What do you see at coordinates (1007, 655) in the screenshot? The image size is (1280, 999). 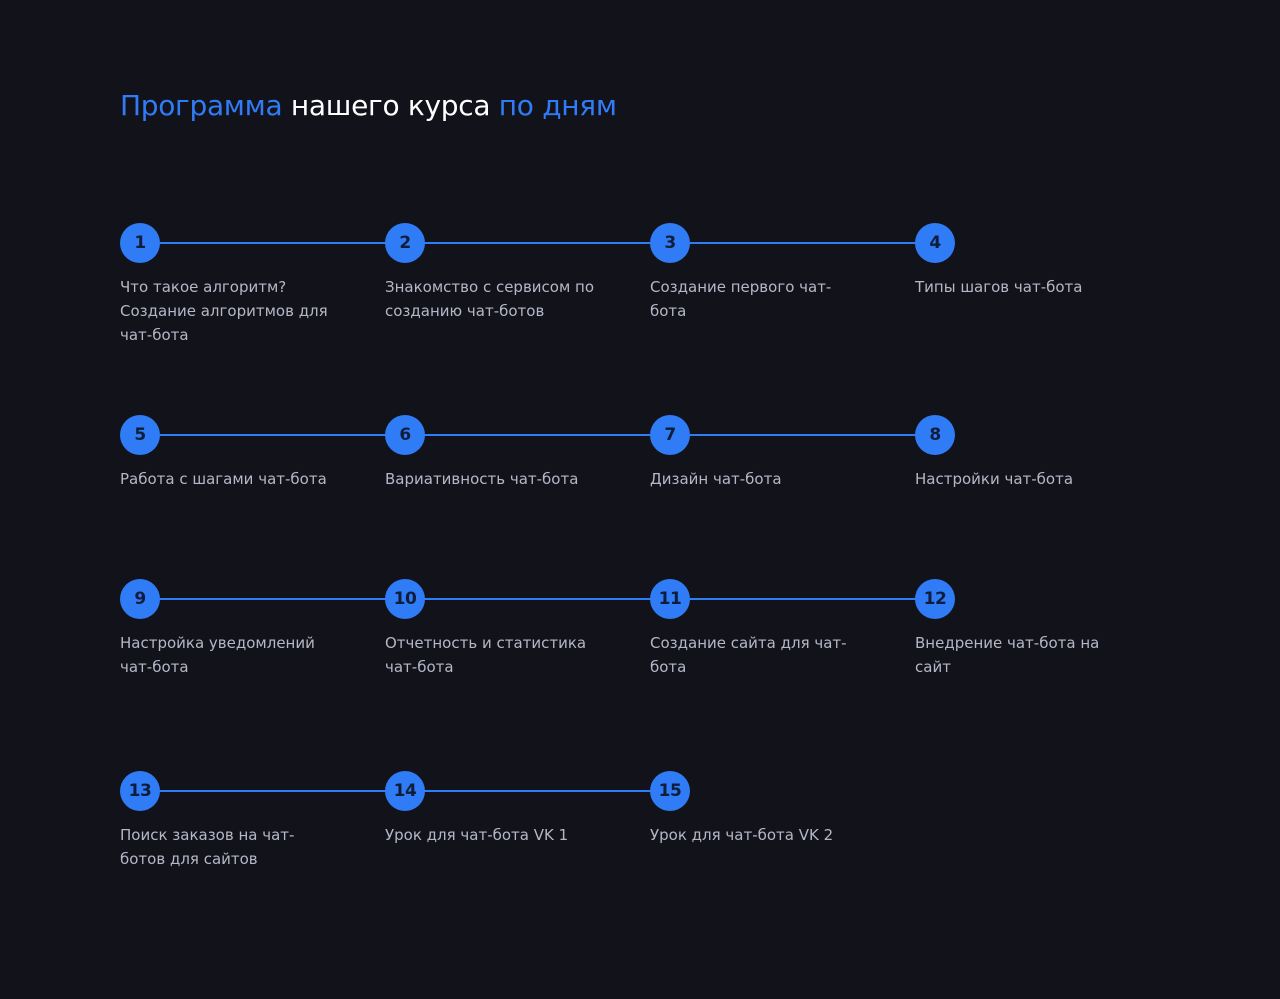 I see `day-topic: Внедрение чат-бота на сайт` at bounding box center [1007, 655].